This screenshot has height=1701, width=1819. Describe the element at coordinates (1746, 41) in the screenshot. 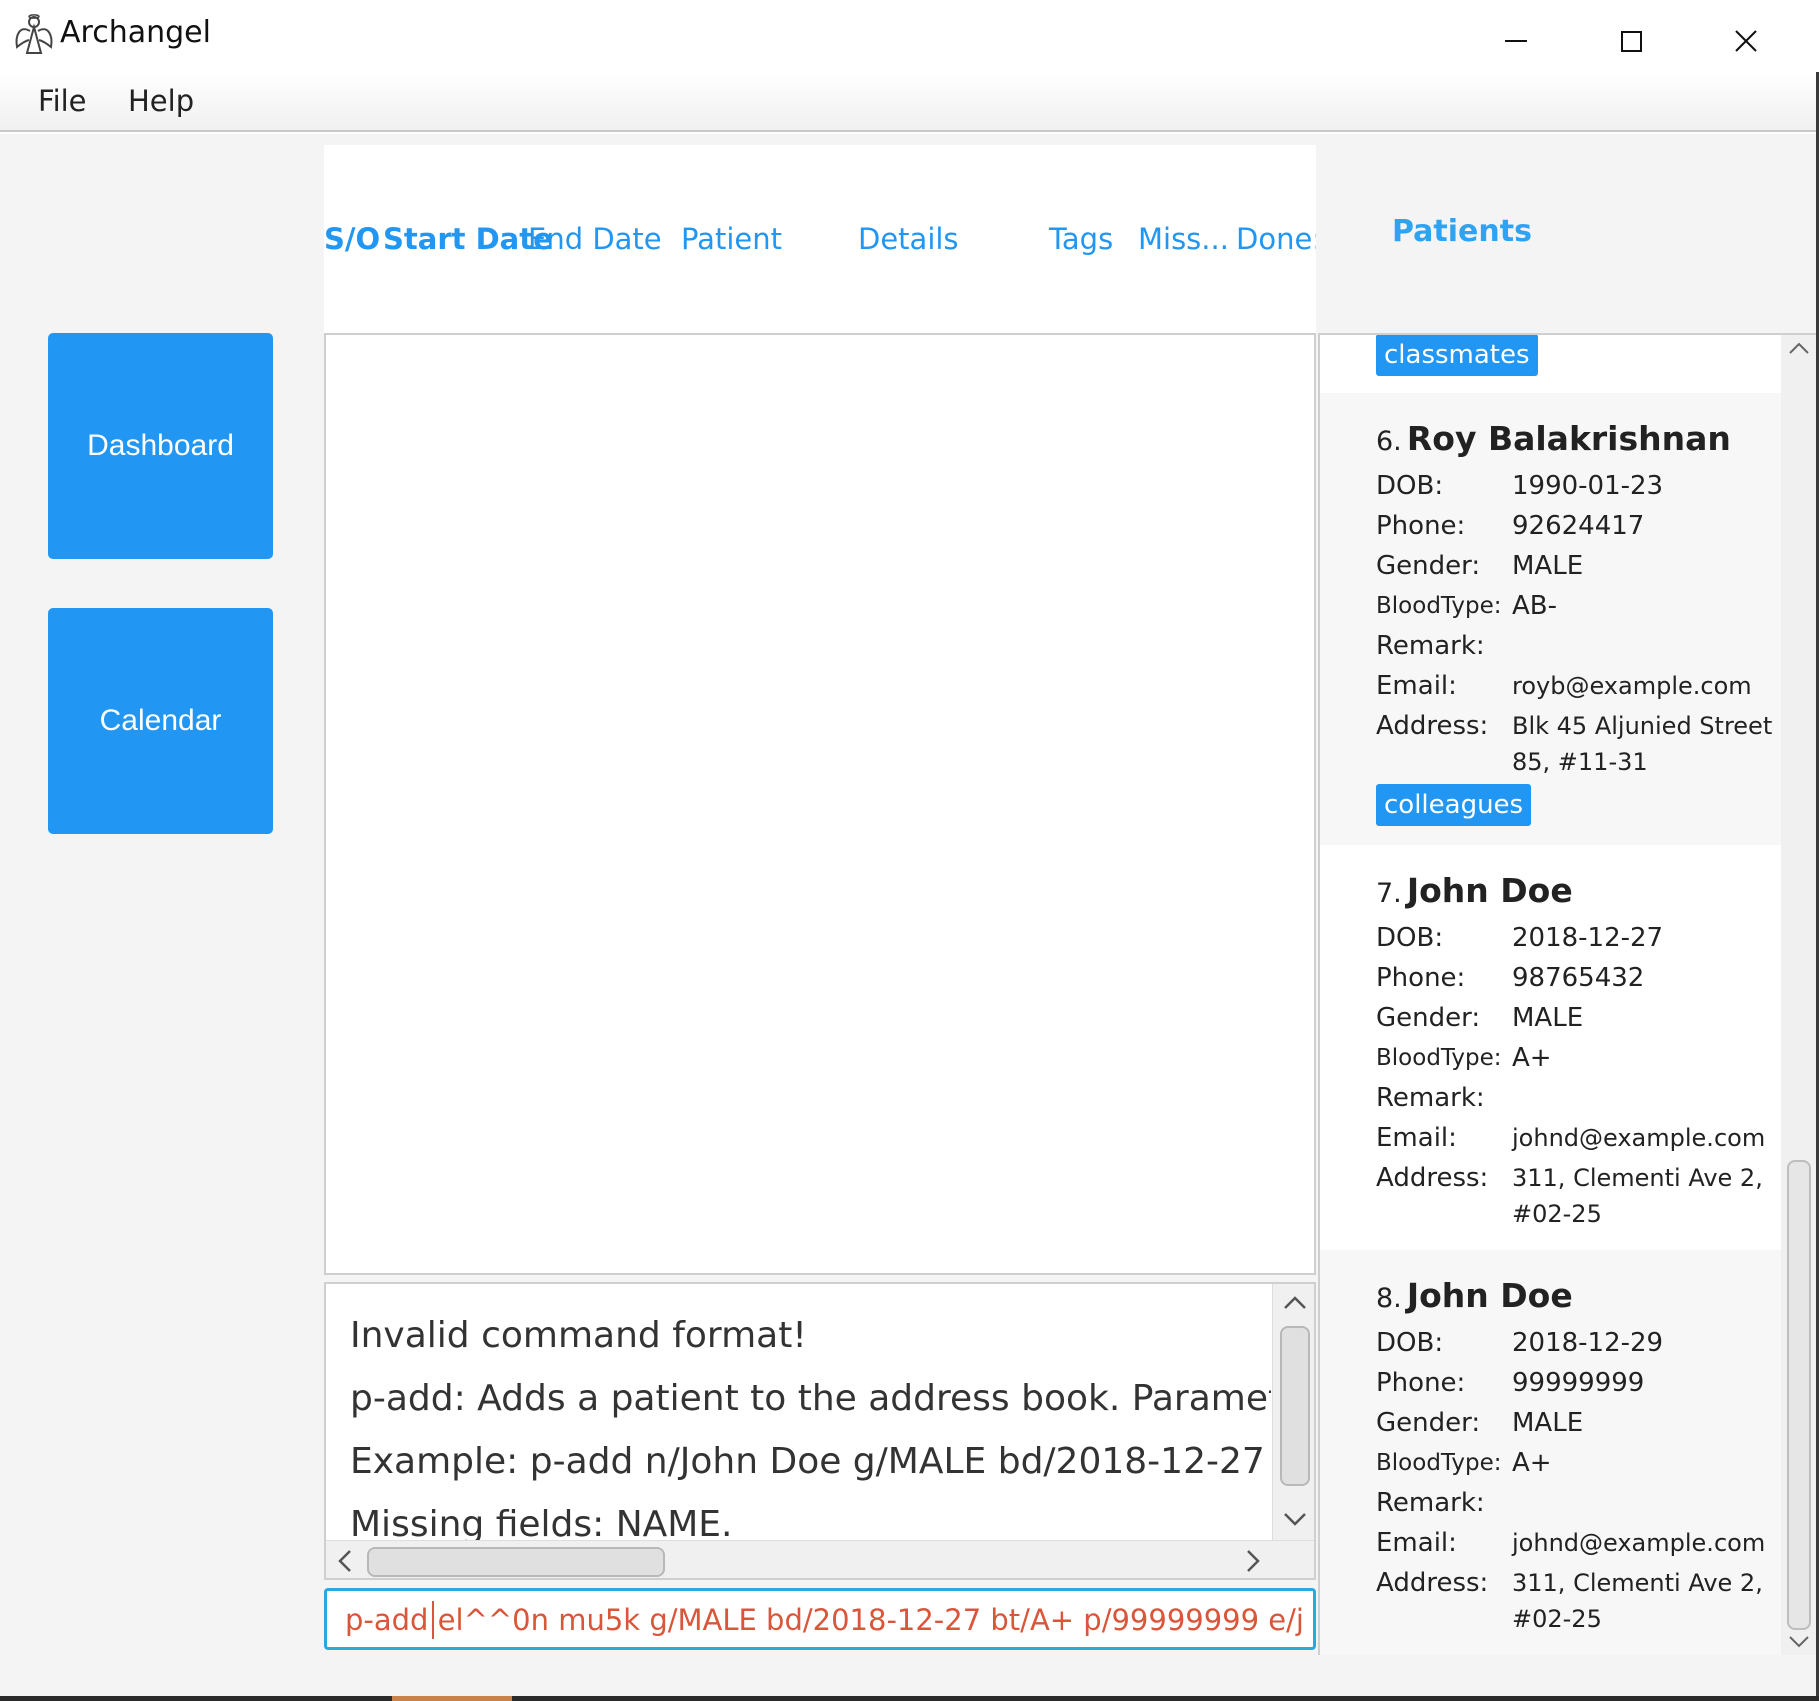

I see `close-icon` at that location.